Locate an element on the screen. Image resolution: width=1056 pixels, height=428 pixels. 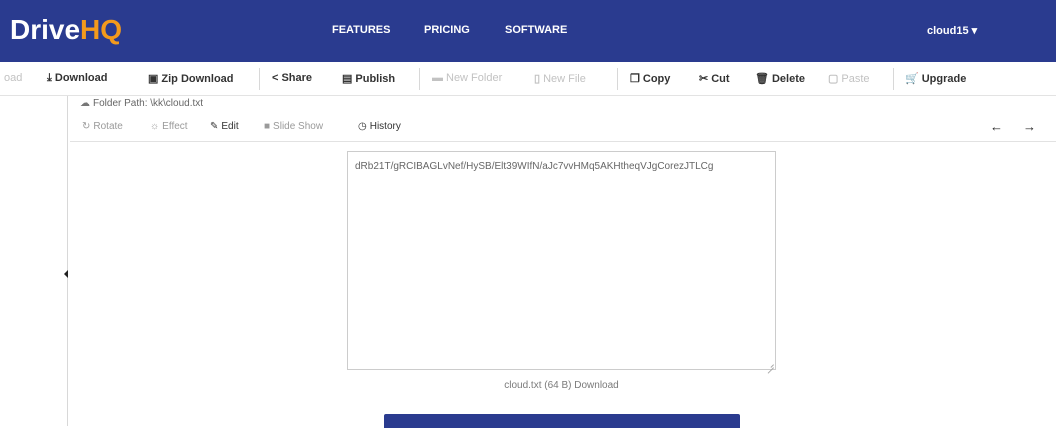
file-info-link: cloud.txt (64 B) Download is located at coordinates (561, 385).